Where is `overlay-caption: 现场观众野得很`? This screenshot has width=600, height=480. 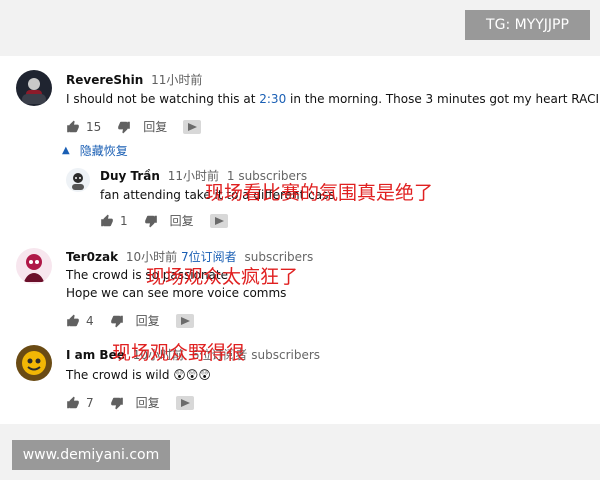
overlay-caption: 现场观众野得很 is located at coordinates (179, 353).